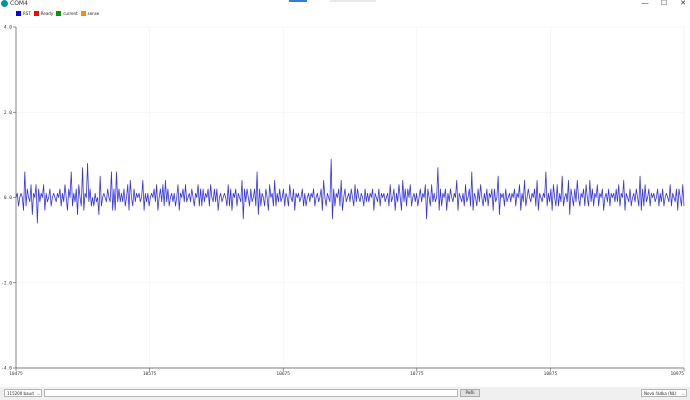  Describe the element at coordinates (8, 198) in the screenshot. I see `y-tick-label: 0.0` at that location.